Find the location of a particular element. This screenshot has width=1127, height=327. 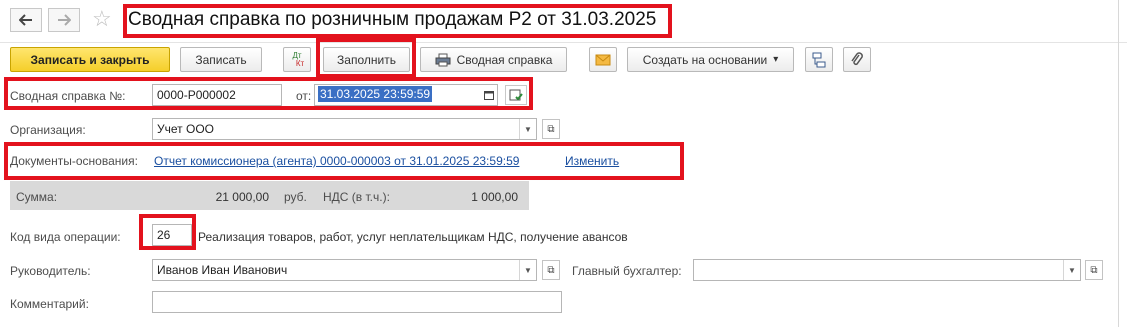

vat-value: 1 000,00 is located at coordinates (494, 197).